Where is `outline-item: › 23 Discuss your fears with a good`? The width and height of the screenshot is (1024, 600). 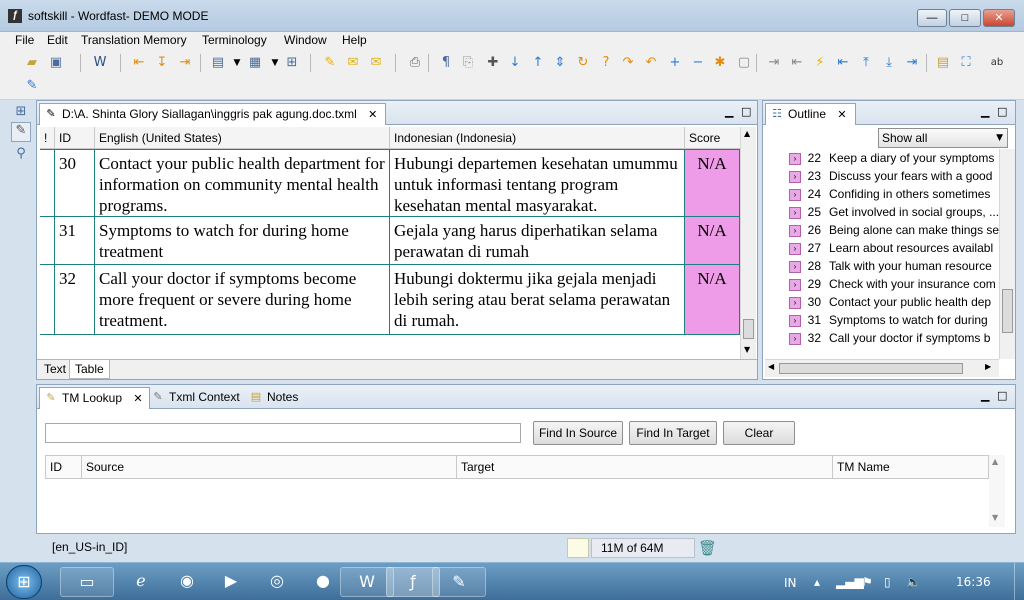
outline-item: › 23 Discuss your fears with a good is located at coordinates (896, 176).